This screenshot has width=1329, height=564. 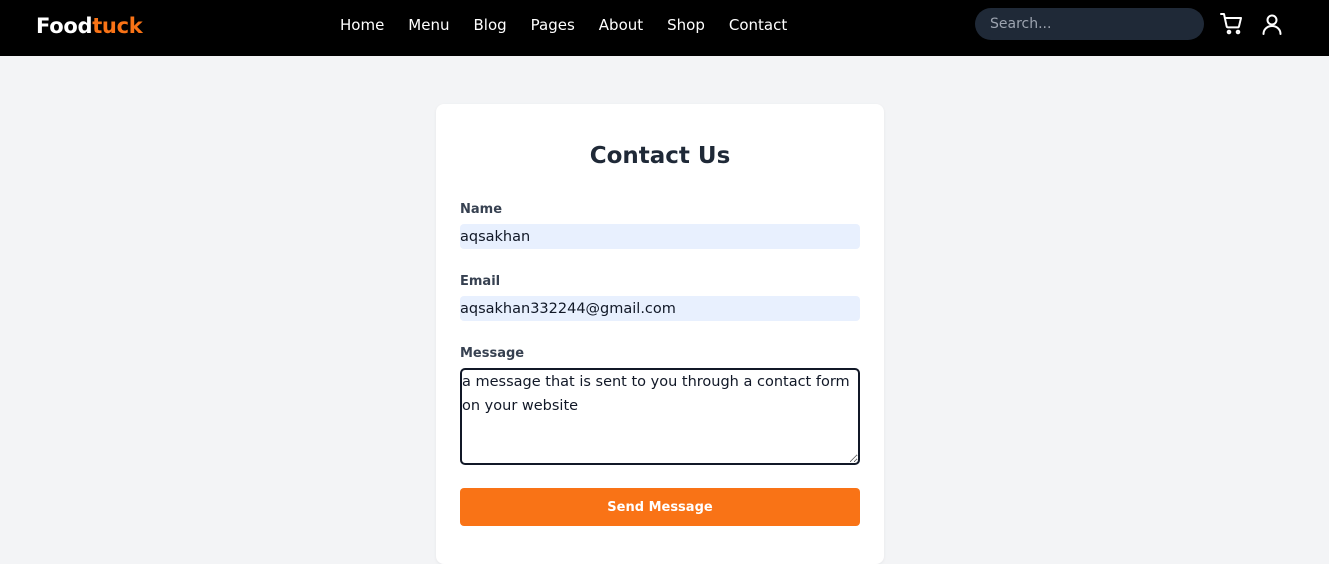 What do you see at coordinates (481, 209) in the screenshot?
I see `name-label: Name` at bounding box center [481, 209].